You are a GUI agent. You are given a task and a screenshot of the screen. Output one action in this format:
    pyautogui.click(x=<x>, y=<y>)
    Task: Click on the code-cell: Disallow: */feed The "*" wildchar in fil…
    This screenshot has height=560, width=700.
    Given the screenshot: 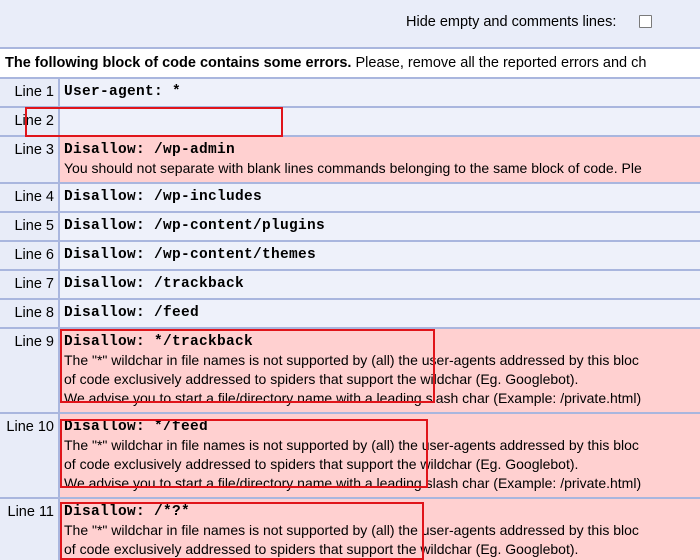 What is the action you would take?
    pyautogui.click(x=380, y=455)
    